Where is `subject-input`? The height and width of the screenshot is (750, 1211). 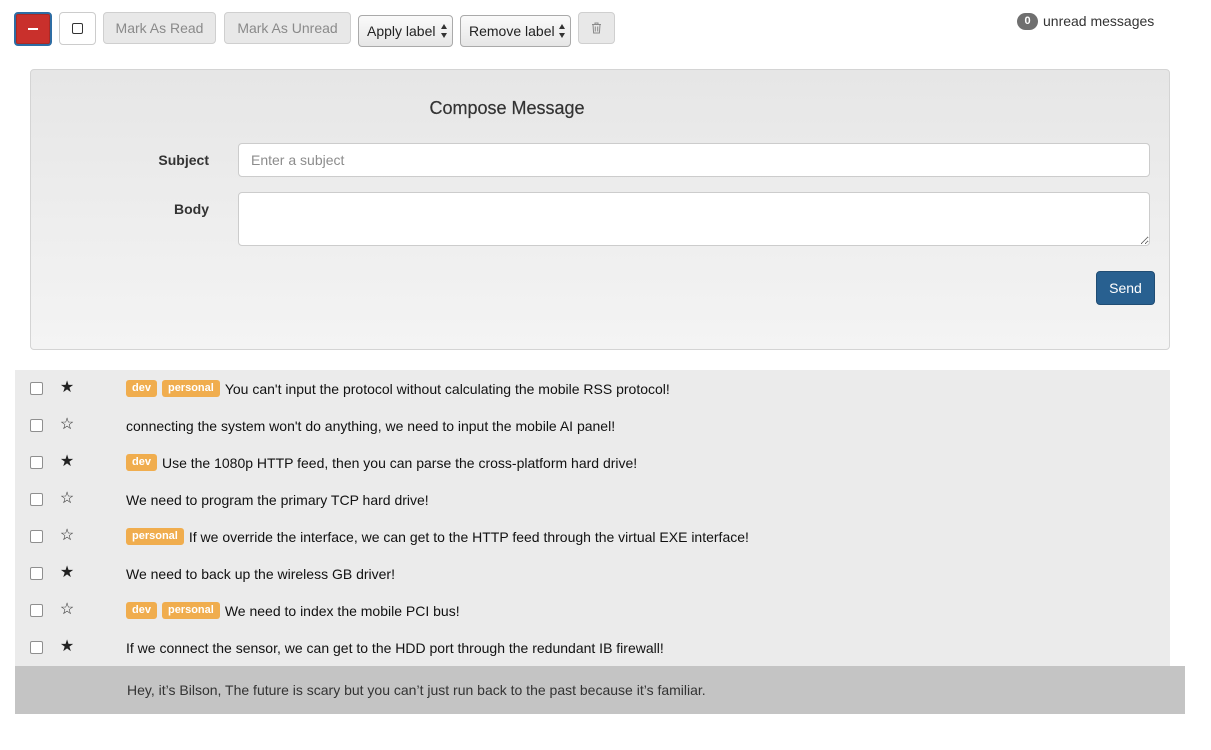
subject-input is located at coordinates (694, 160).